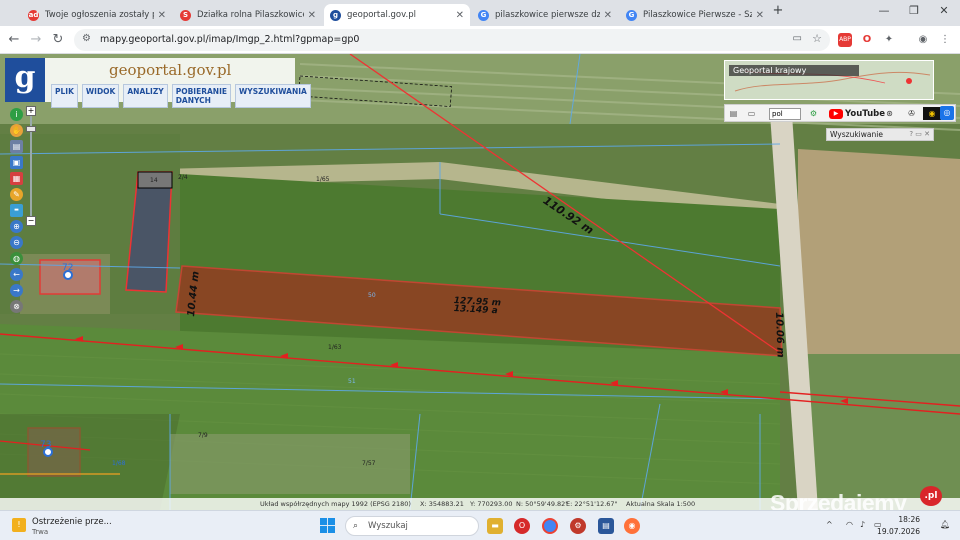 The height and width of the screenshot is (540, 960). I want to click on document-icon: ▤, so click(606, 526).